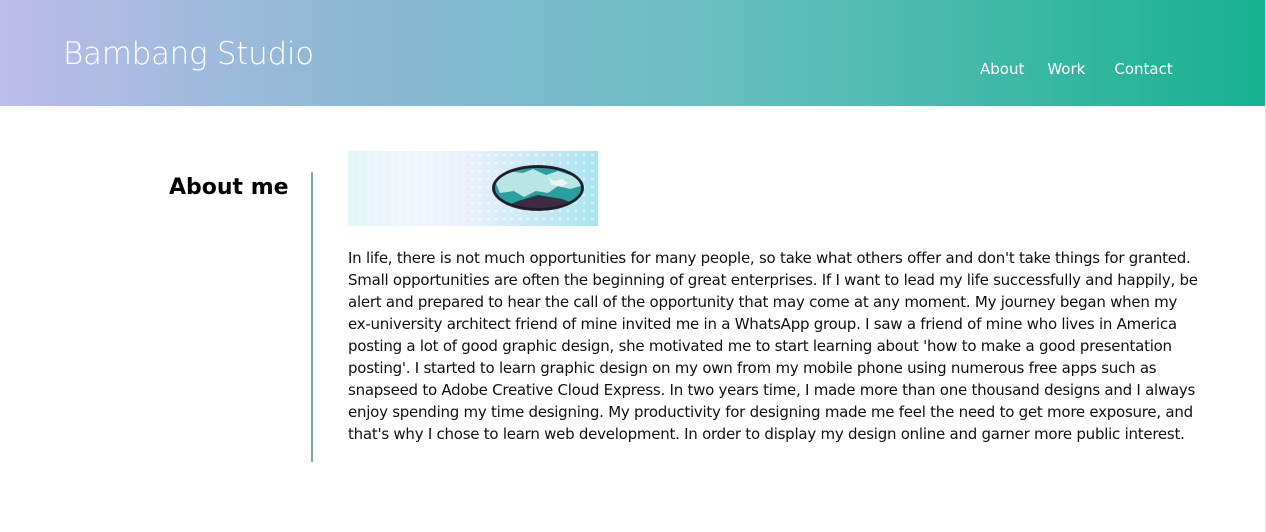  What do you see at coordinates (312, 317) in the screenshot?
I see `section-divider` at bounding box center [312, 317].